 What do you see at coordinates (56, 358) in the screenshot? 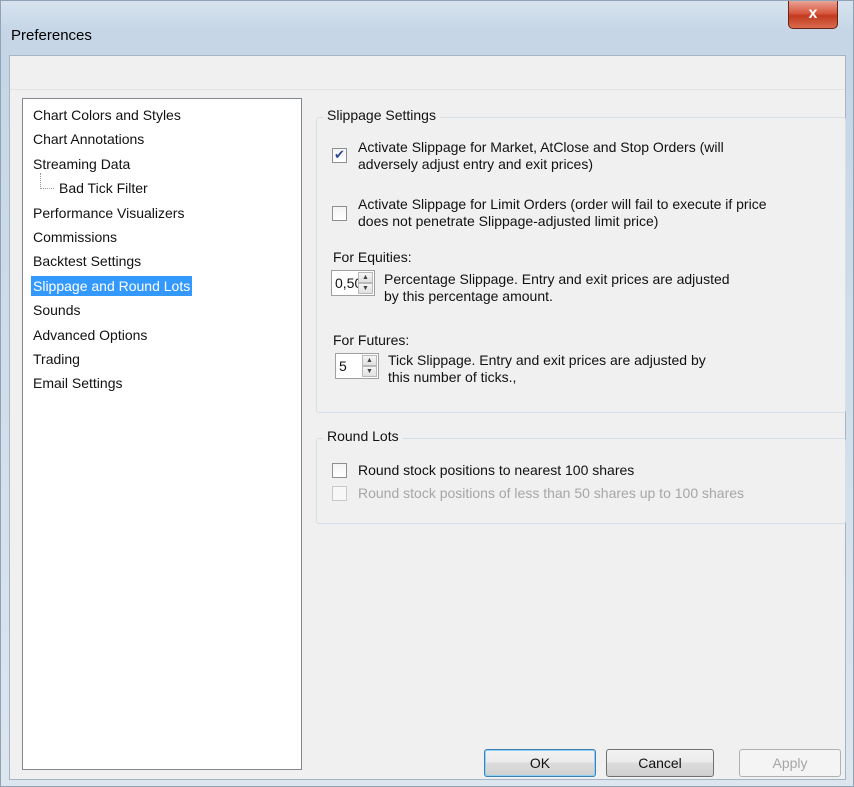
I see `tree-item-label: Trading` at bounding box center [56, 358].